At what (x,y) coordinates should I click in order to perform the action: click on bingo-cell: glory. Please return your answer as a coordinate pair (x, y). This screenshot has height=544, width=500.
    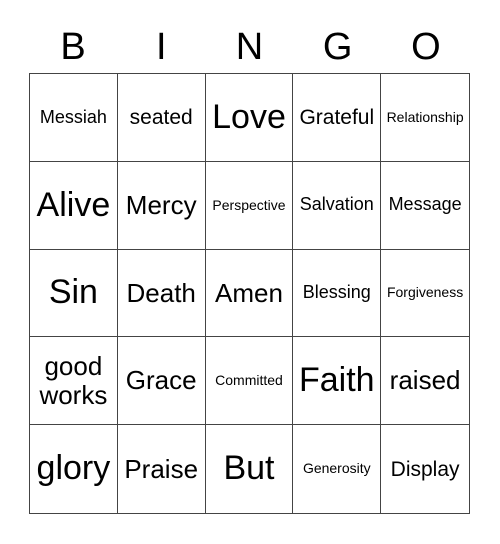
    Looking at the image, I should click on (74, 469).